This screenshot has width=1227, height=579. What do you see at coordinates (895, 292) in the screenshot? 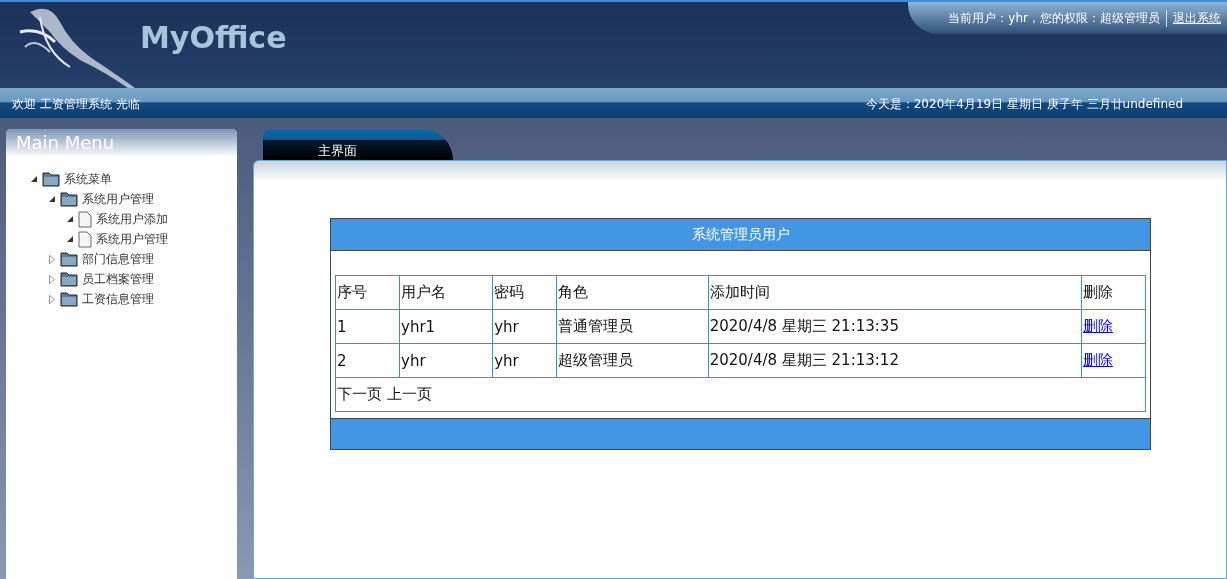
I see `column-header: 添加时间` at bounding box center [895, 292].